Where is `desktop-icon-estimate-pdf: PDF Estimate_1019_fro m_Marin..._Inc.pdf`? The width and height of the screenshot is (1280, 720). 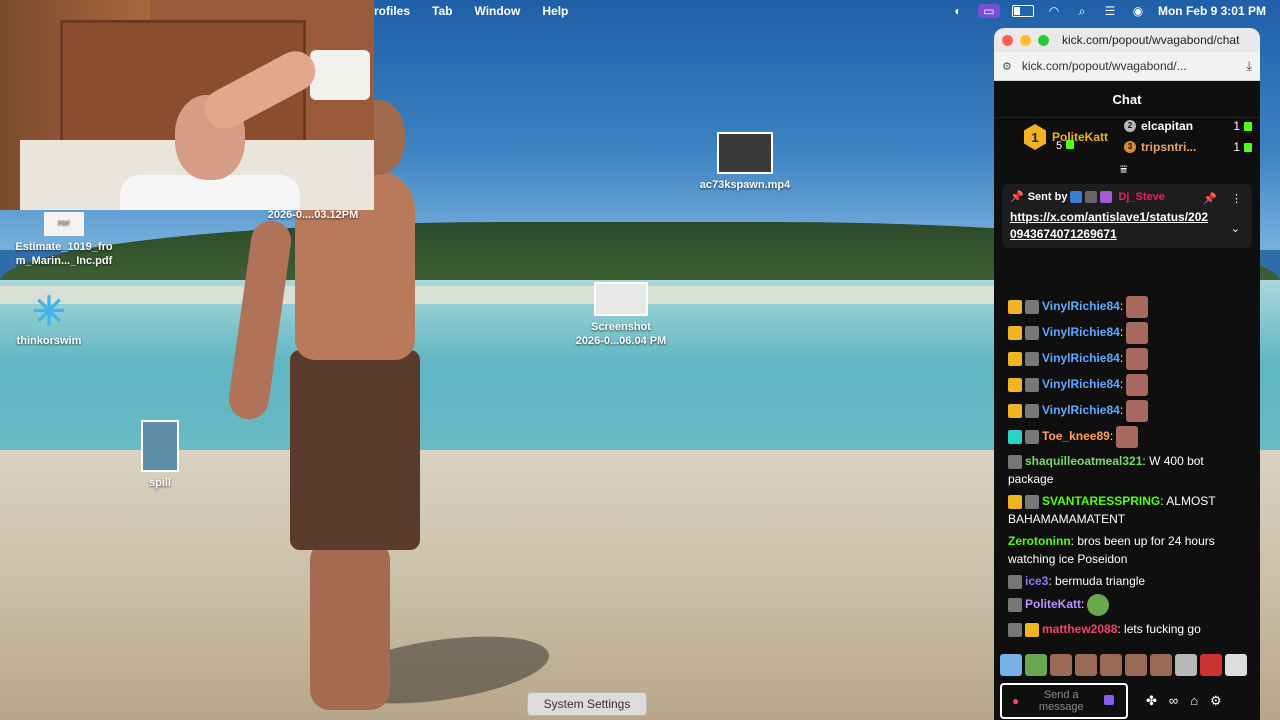
desktop-icon-estimate-pdf: PDF Estimate_1019_fro m_Marin..._Inc.pdf is located at coordinates (64, 240).